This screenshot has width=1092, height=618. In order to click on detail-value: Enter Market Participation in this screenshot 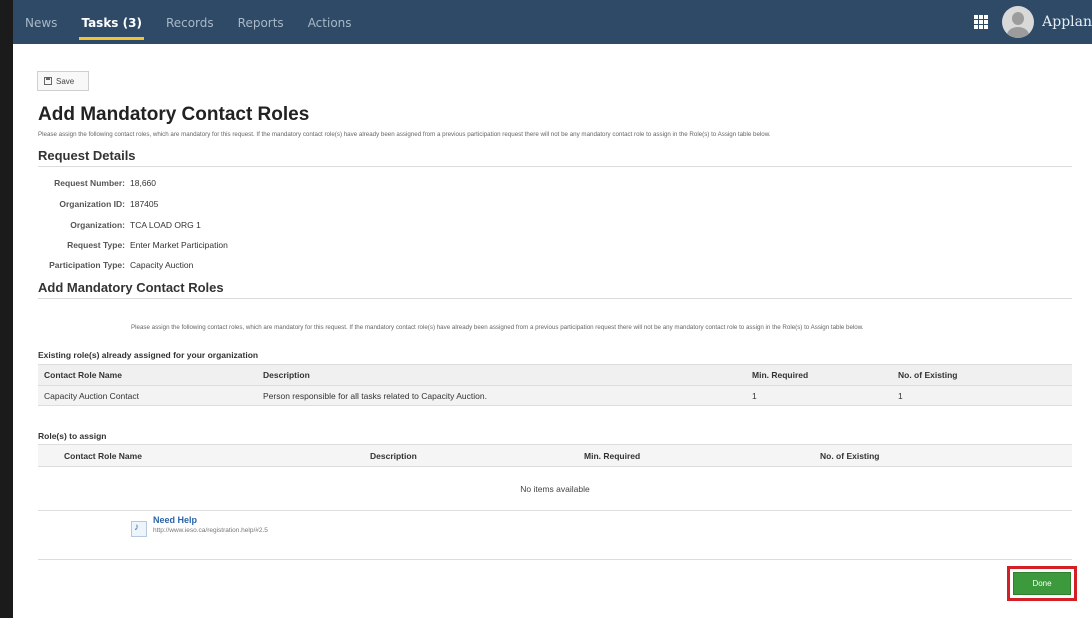, I will do `click(179, 245)`.